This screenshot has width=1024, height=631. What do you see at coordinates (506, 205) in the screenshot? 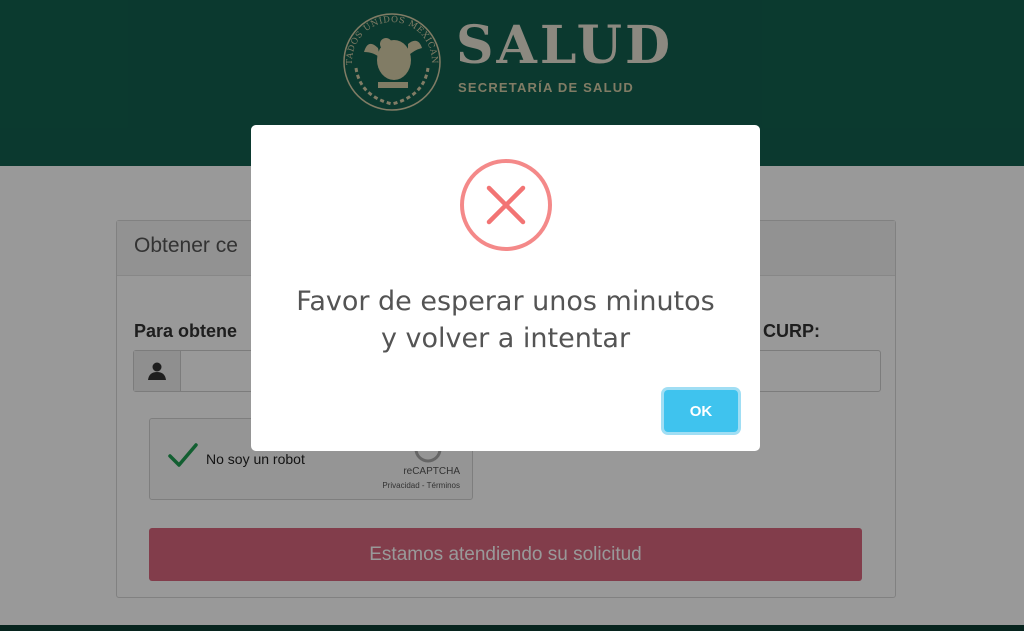
I see `error-x-icon` at bounding box center [506, 205].